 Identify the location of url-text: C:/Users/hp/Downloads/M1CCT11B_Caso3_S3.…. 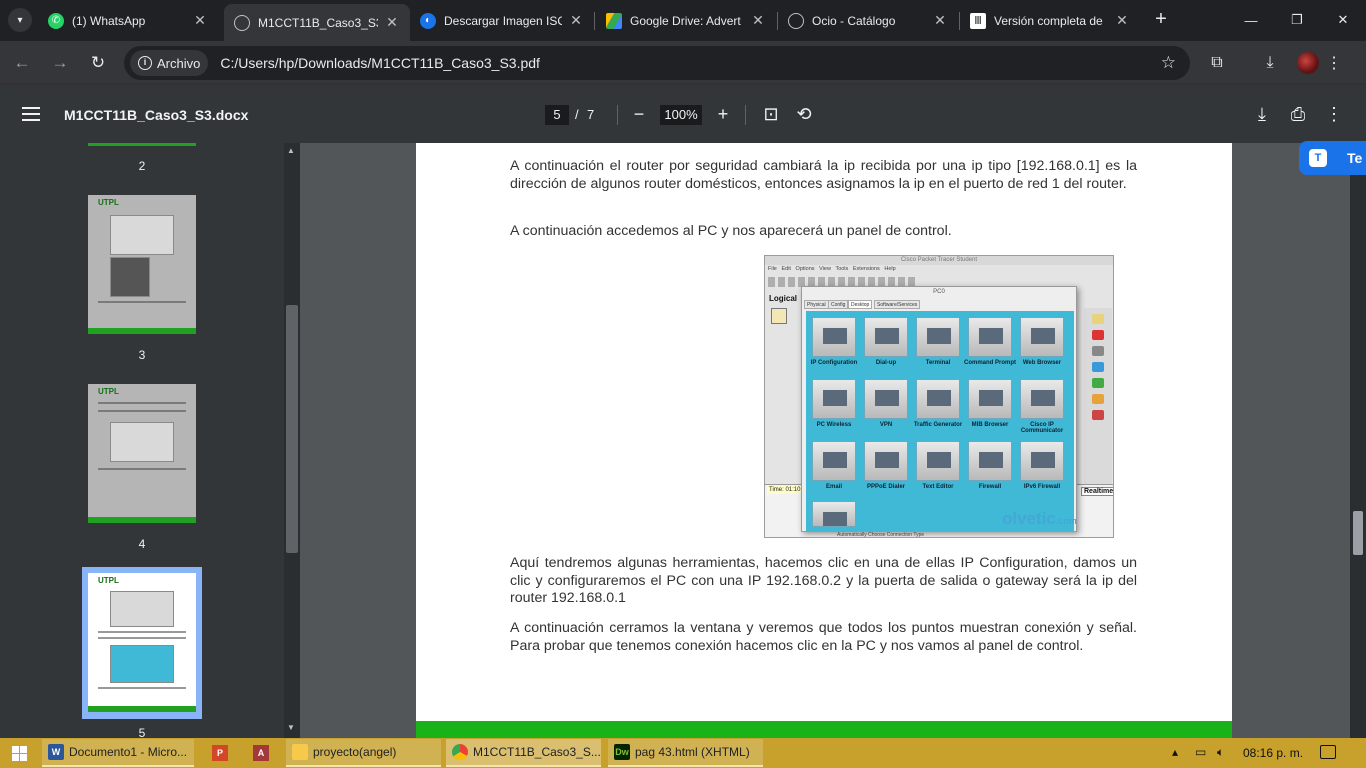
(380, 63).